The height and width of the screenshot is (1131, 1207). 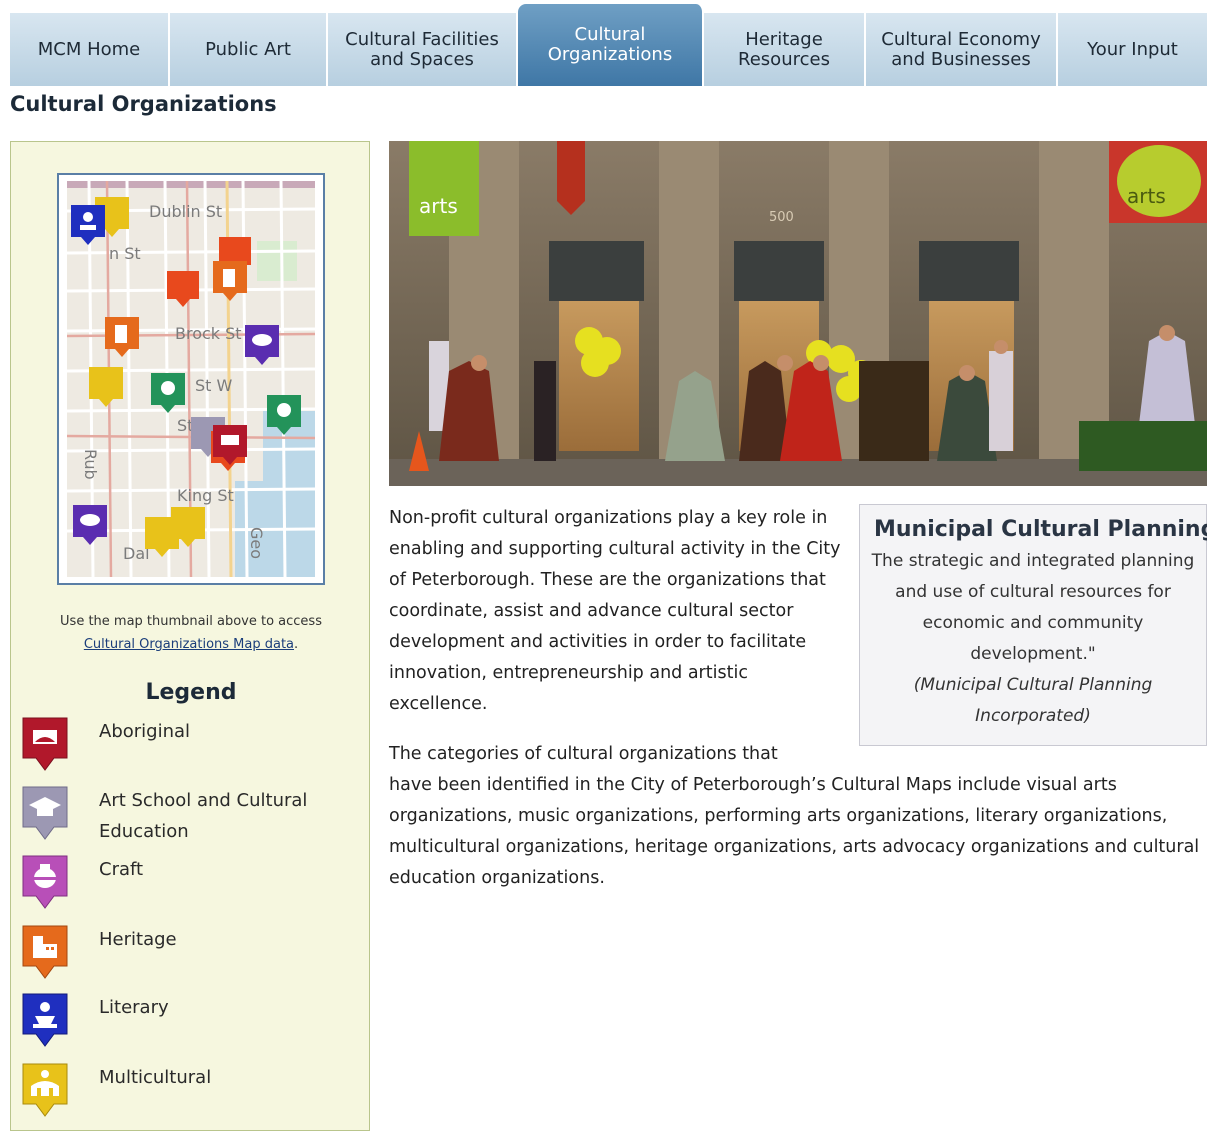 I want to click on aboriginal-icon, so click(x=45, y=744).